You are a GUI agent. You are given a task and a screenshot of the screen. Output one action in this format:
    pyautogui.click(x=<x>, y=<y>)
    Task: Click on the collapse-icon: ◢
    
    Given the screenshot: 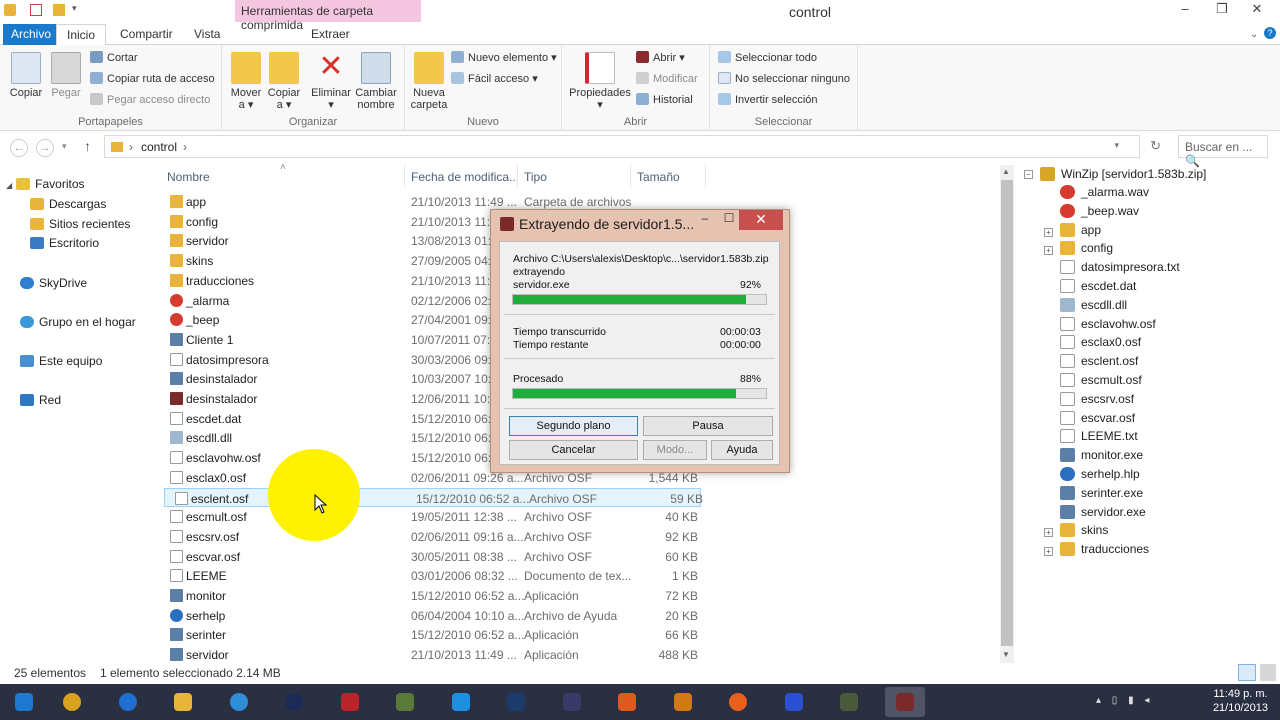 What is the action you would take?
    pyautogui.click(x=9, y=185)
    